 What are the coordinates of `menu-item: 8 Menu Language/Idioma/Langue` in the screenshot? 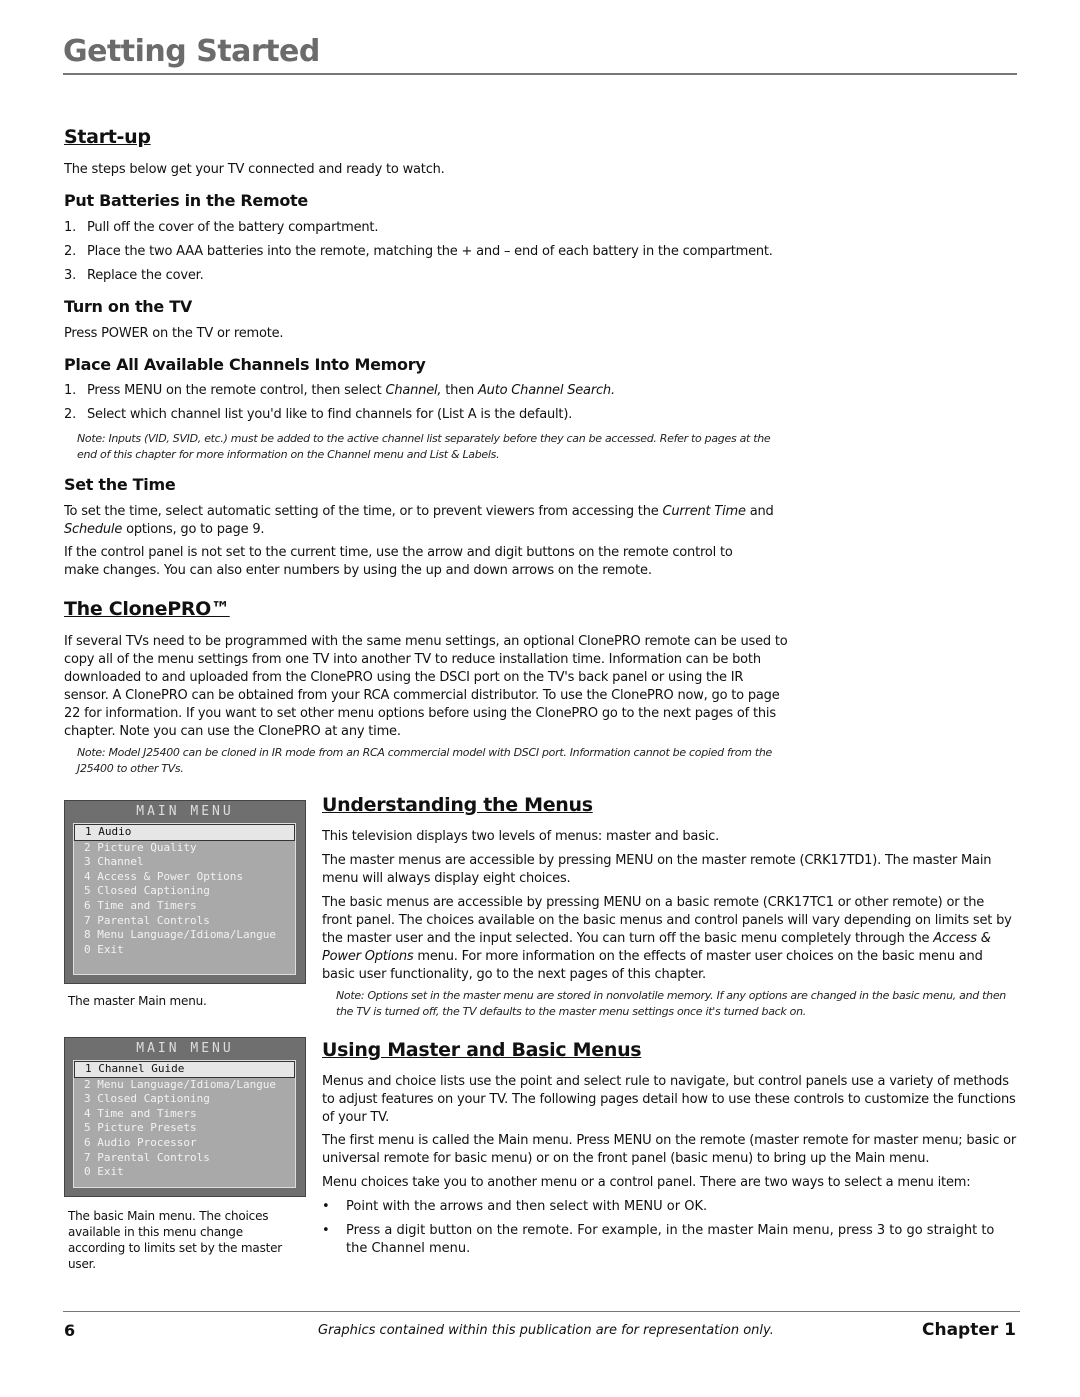 It's located at (180, 935).